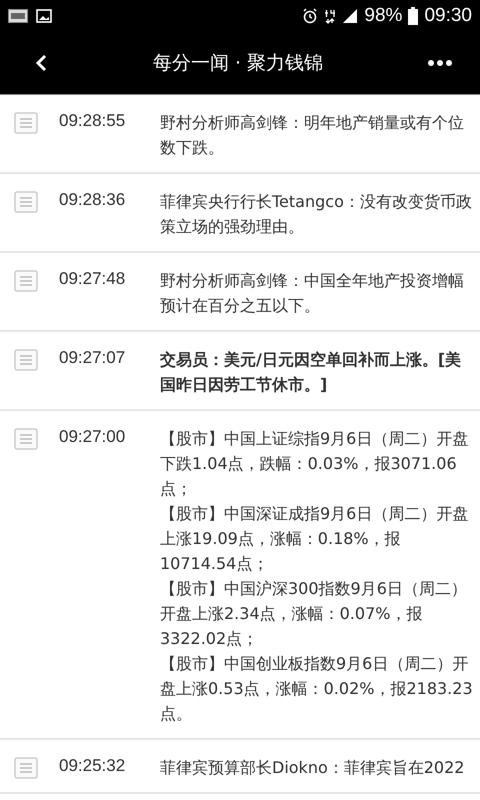  Describe the element at coordinates (92, 200) in the screenshot. I see `news-time: 09:28:36` at that location.